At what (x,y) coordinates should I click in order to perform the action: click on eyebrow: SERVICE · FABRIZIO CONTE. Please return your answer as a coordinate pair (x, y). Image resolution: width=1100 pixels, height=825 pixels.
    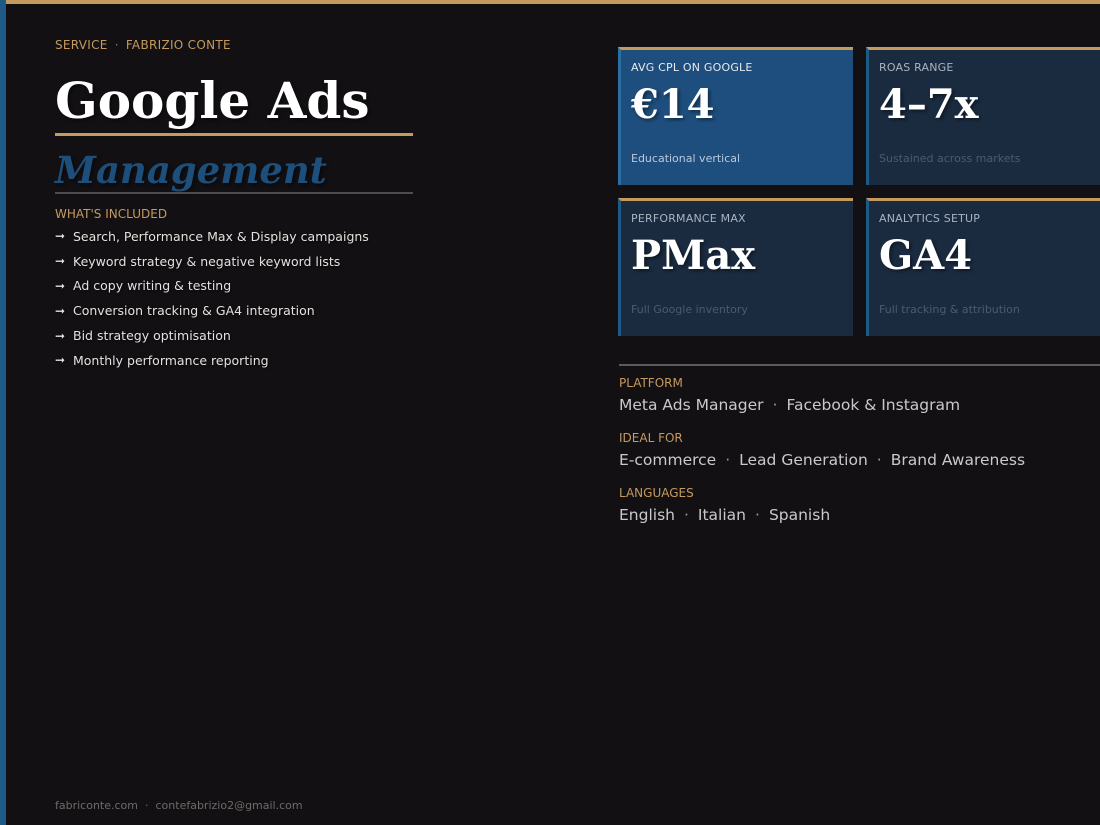
    Looking at the image, I should click on (143, 45).